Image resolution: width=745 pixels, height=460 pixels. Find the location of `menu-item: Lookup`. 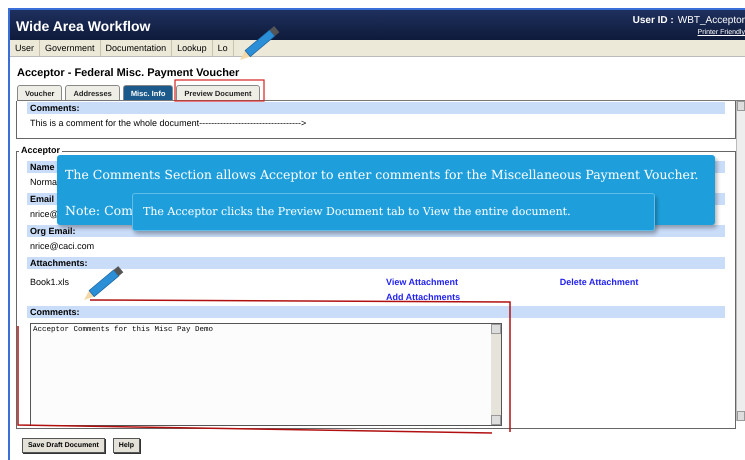

menu-item: Lookup is located at coordinates (192, 48).